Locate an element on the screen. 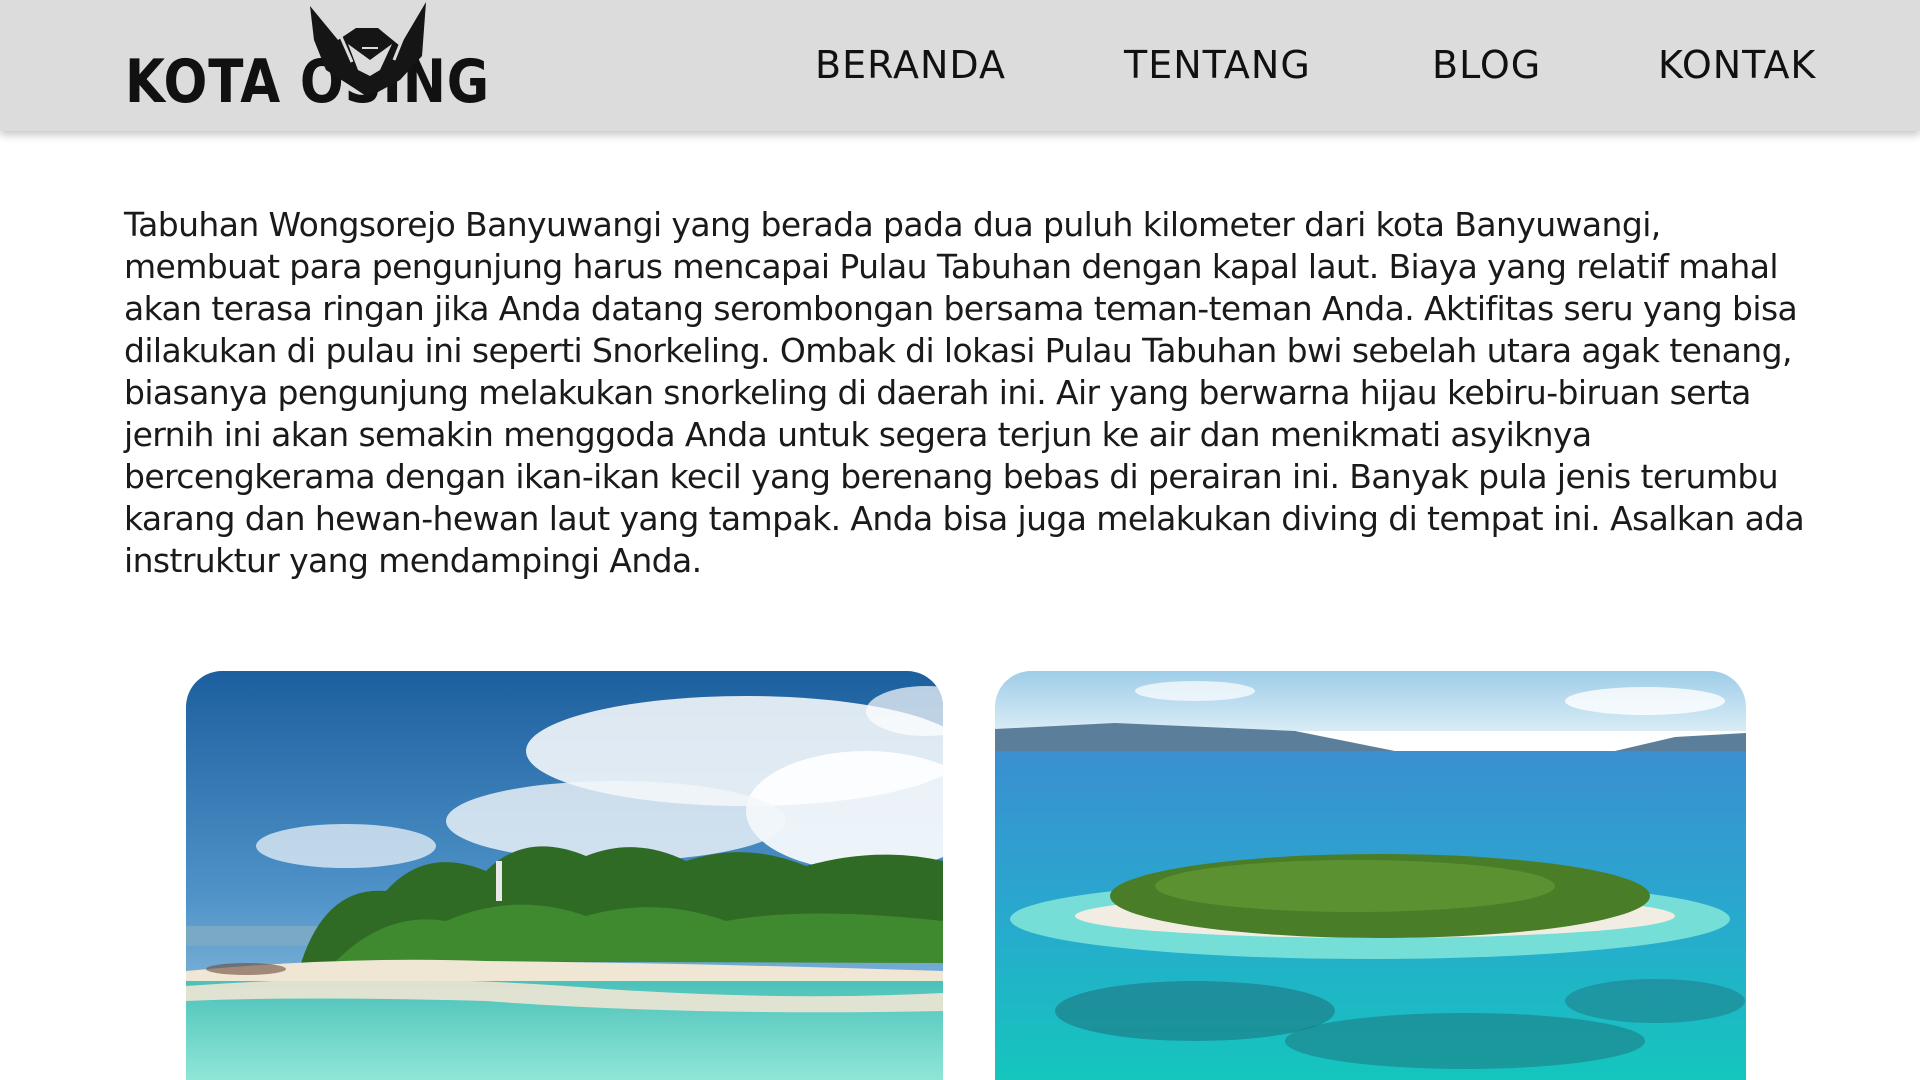 This screenshot has height=1080, width=1920. site-header: KOTA OSING BERANDA TENTANG BLOG KONTAK is located at coordinates (960, 65).